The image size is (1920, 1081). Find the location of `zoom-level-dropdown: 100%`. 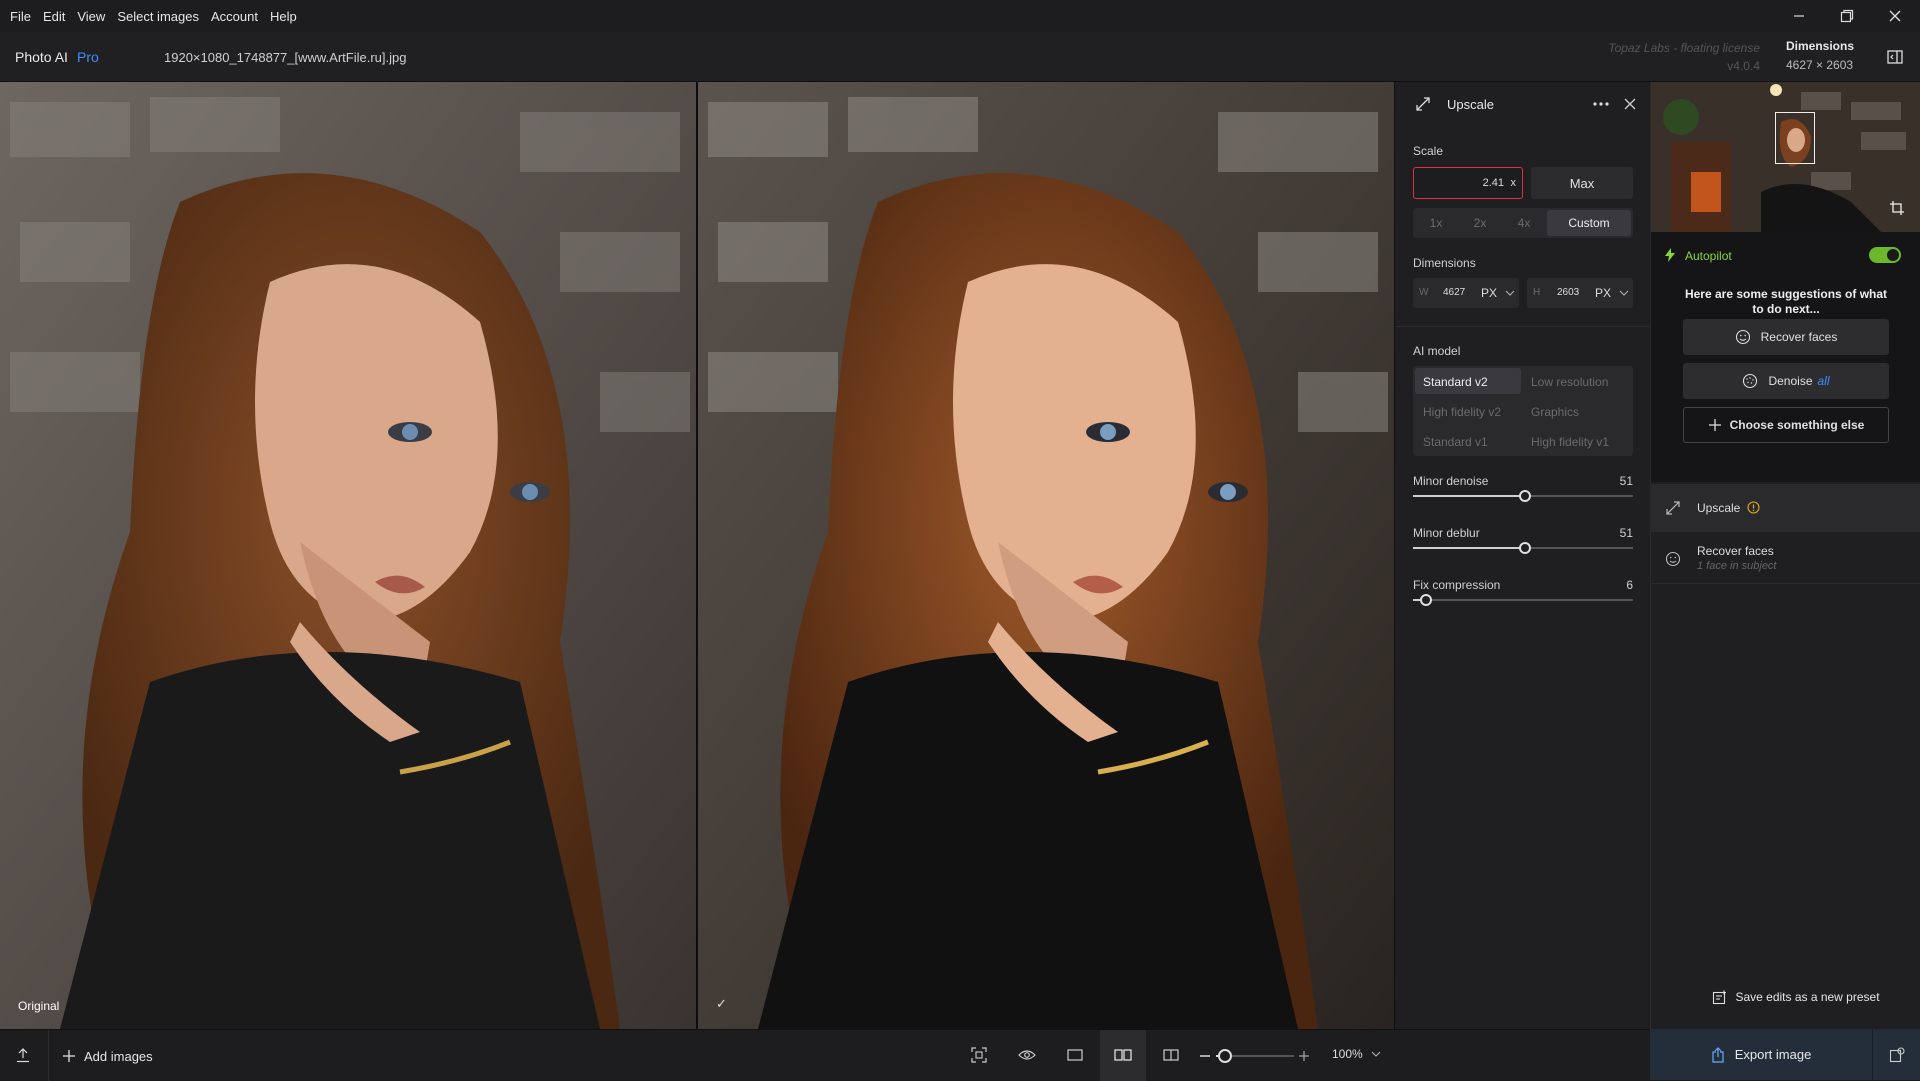

zoom-level-dropdown: 100% is located at coordinates (1356, 1054).